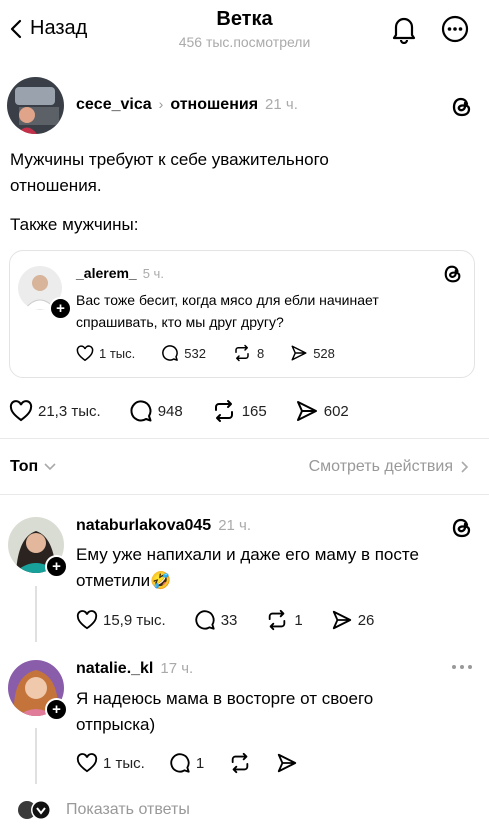 Image resolution: width=489 pixels, height=840 pixels. I want to click on share-button: 26, so click(353, 620).